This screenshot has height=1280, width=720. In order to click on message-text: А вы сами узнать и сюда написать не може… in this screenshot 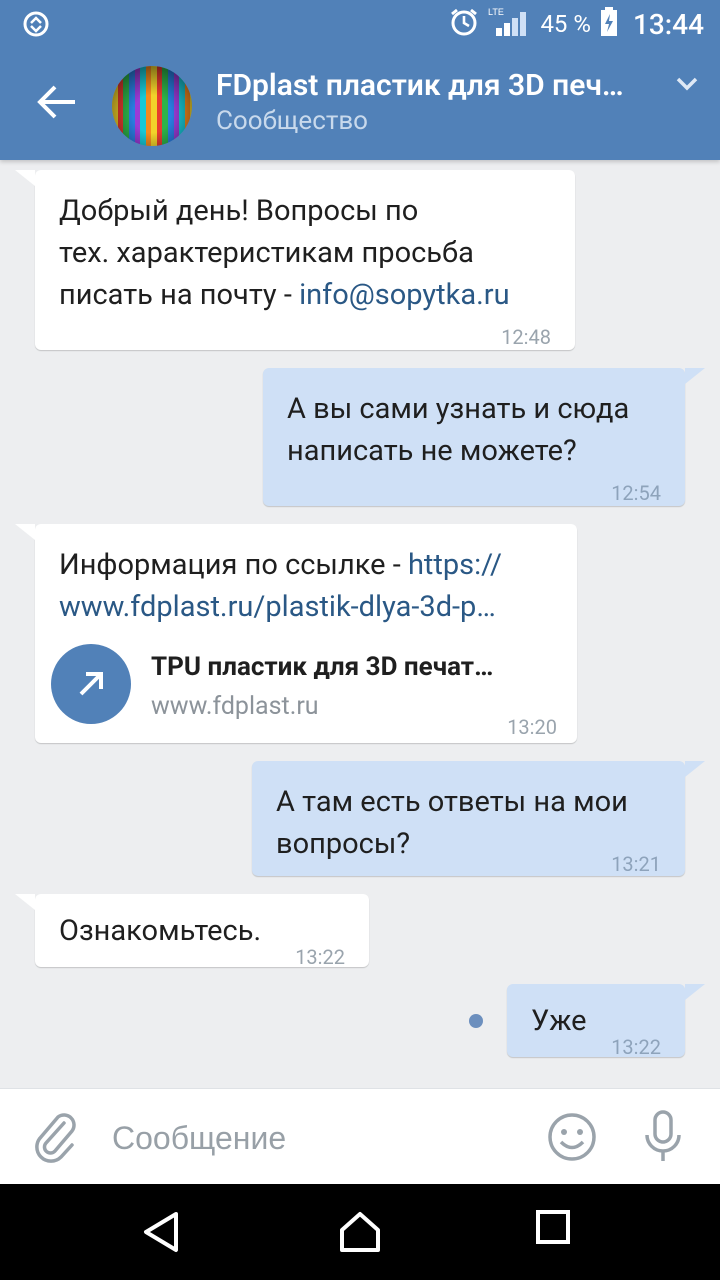, I will do `click(458, 430)`.